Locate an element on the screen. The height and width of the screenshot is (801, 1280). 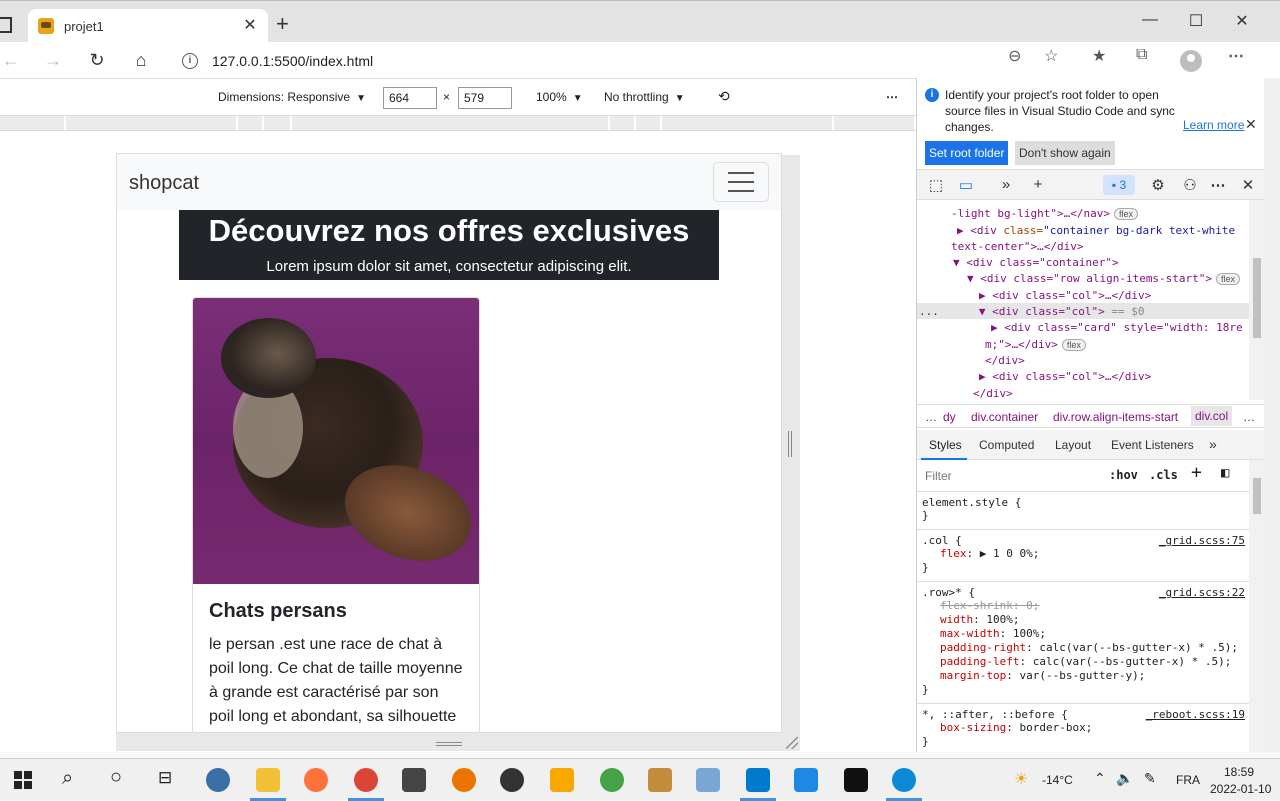
search-icon: ⌕ is located at coordinates (67, 778).